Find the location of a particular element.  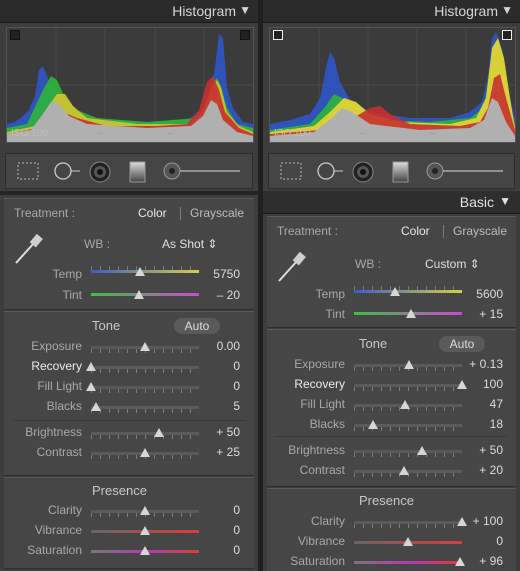

filllight-slider is located at coordinates (145, 387).